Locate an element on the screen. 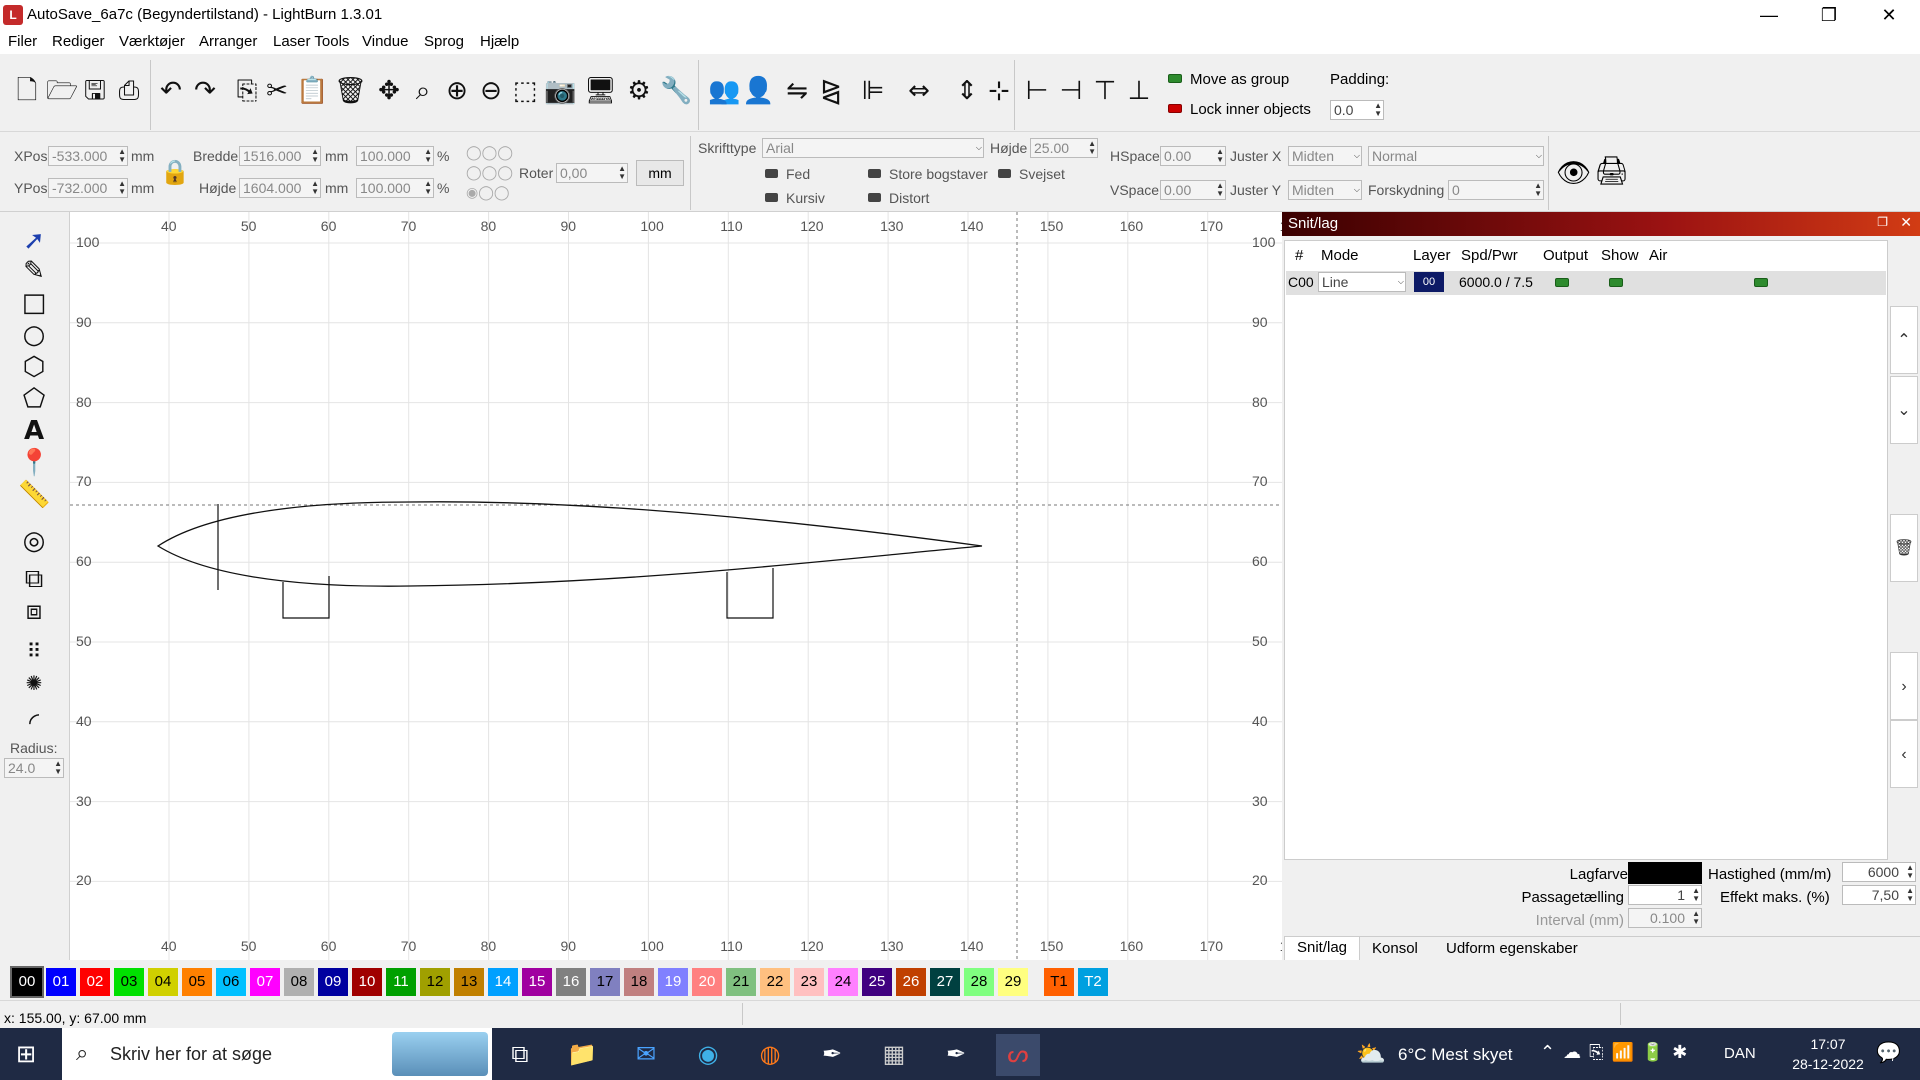 Image resolution: width=1920 pixels, height=1080 pixels. italic-checkbox is located at coordinates (771, 197).